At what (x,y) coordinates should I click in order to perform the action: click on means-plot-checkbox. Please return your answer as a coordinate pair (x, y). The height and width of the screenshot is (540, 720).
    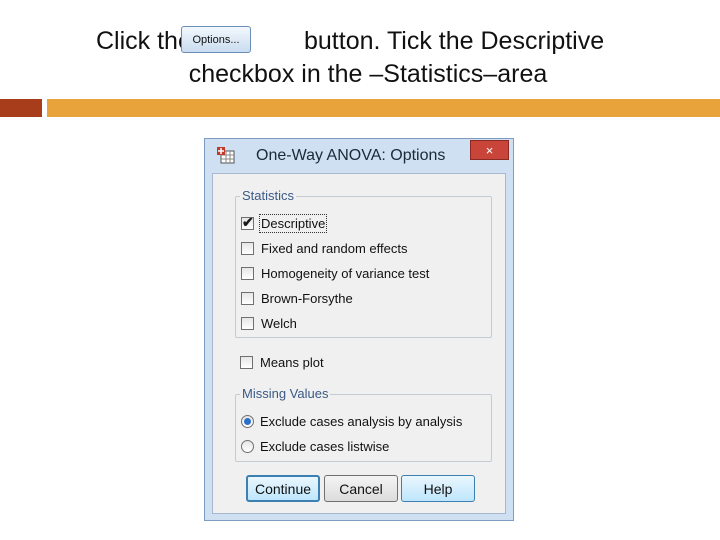
    Looking at the image, I should click on (246, 362).